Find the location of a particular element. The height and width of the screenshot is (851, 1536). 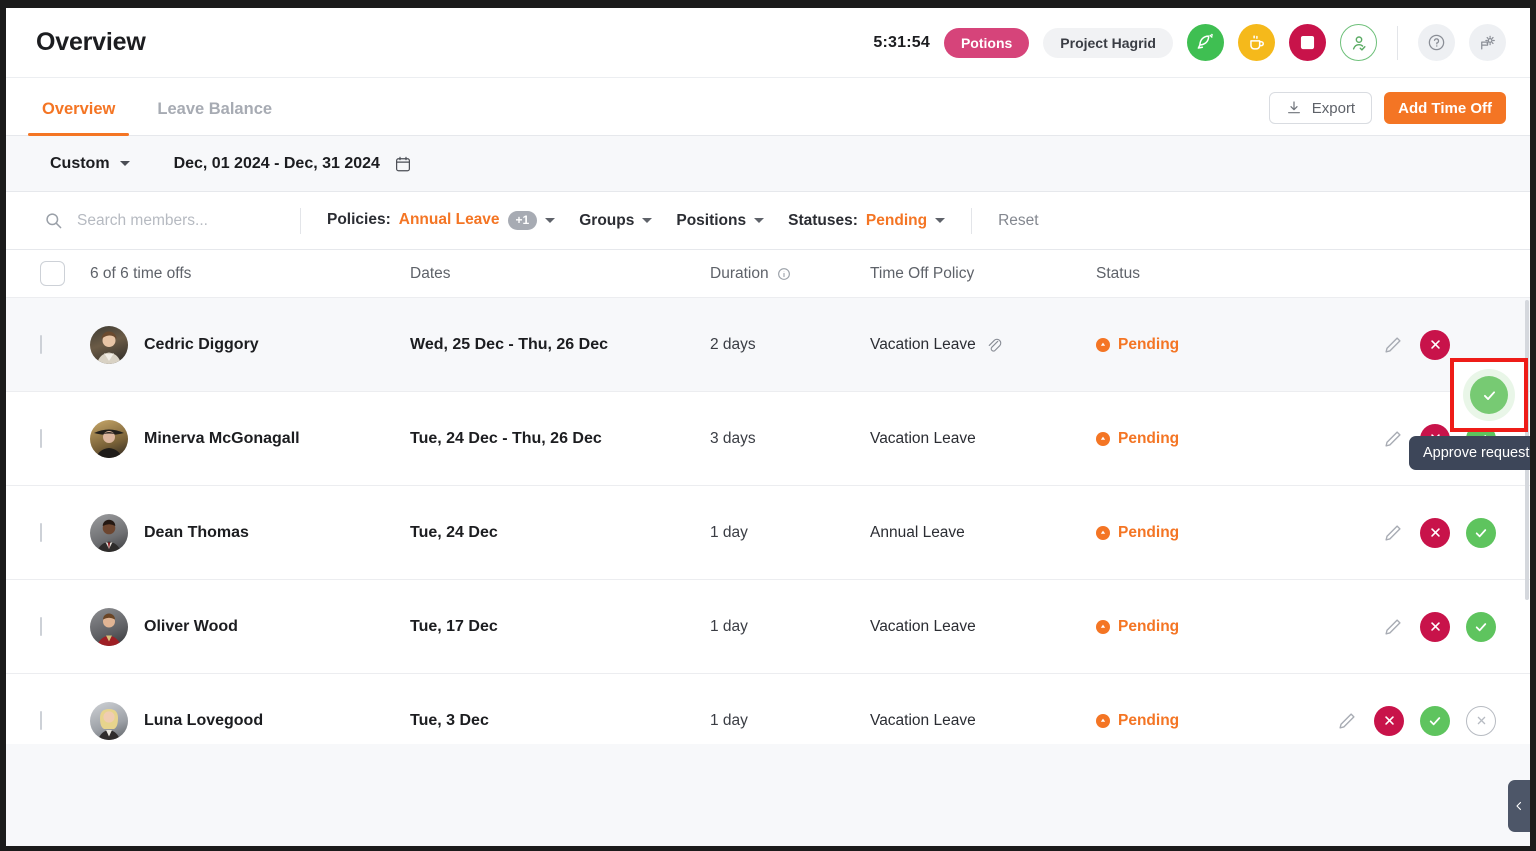

highlight-box-approve-request is located at coordinates (1489, 395).